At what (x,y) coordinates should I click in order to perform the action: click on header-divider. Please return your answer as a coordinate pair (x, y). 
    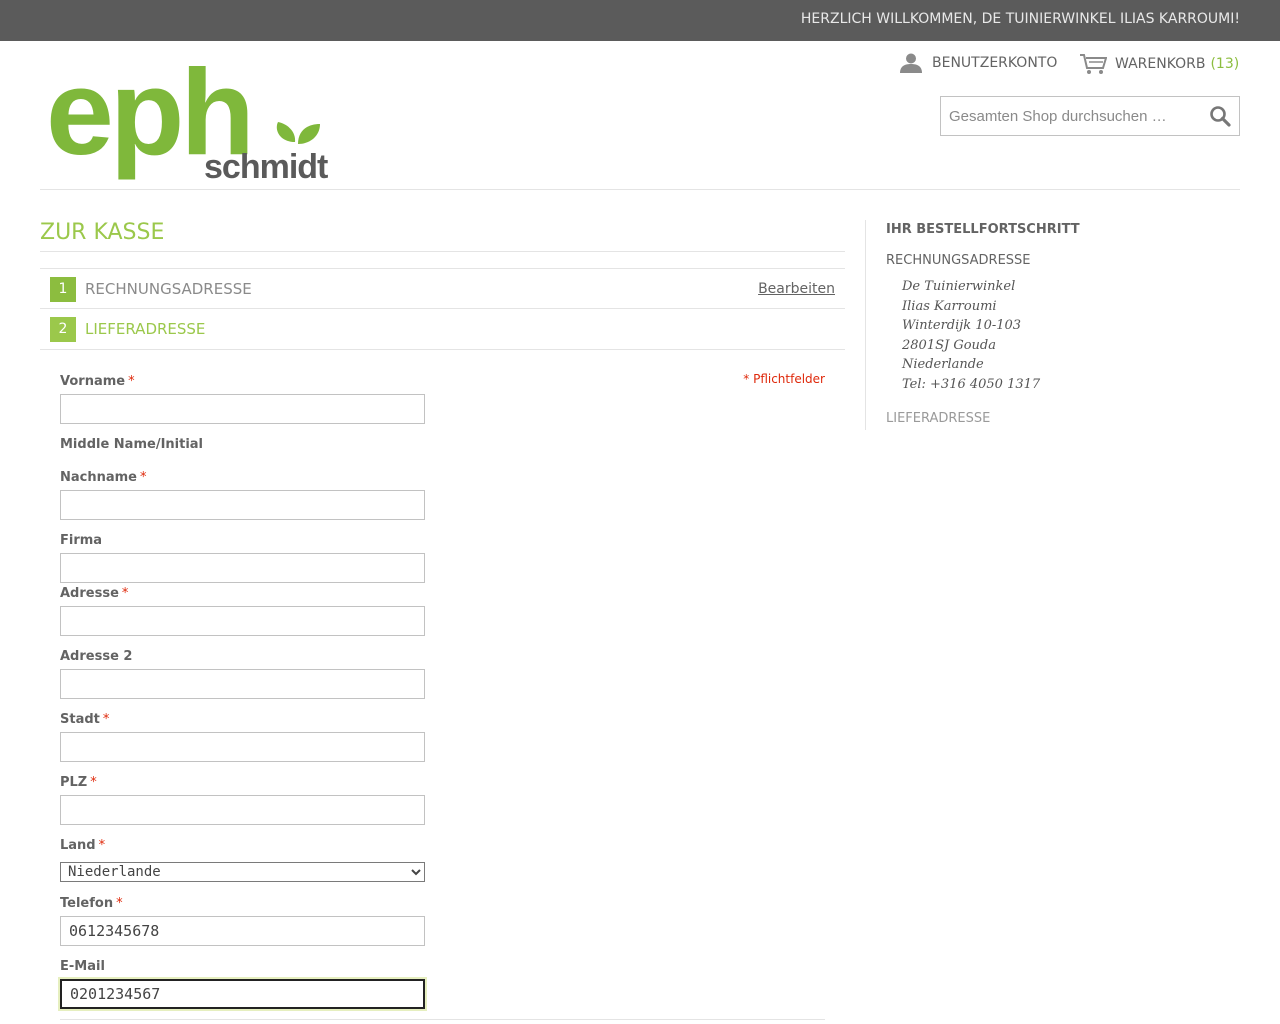
    Looking at the image, I should click on (640, 189).